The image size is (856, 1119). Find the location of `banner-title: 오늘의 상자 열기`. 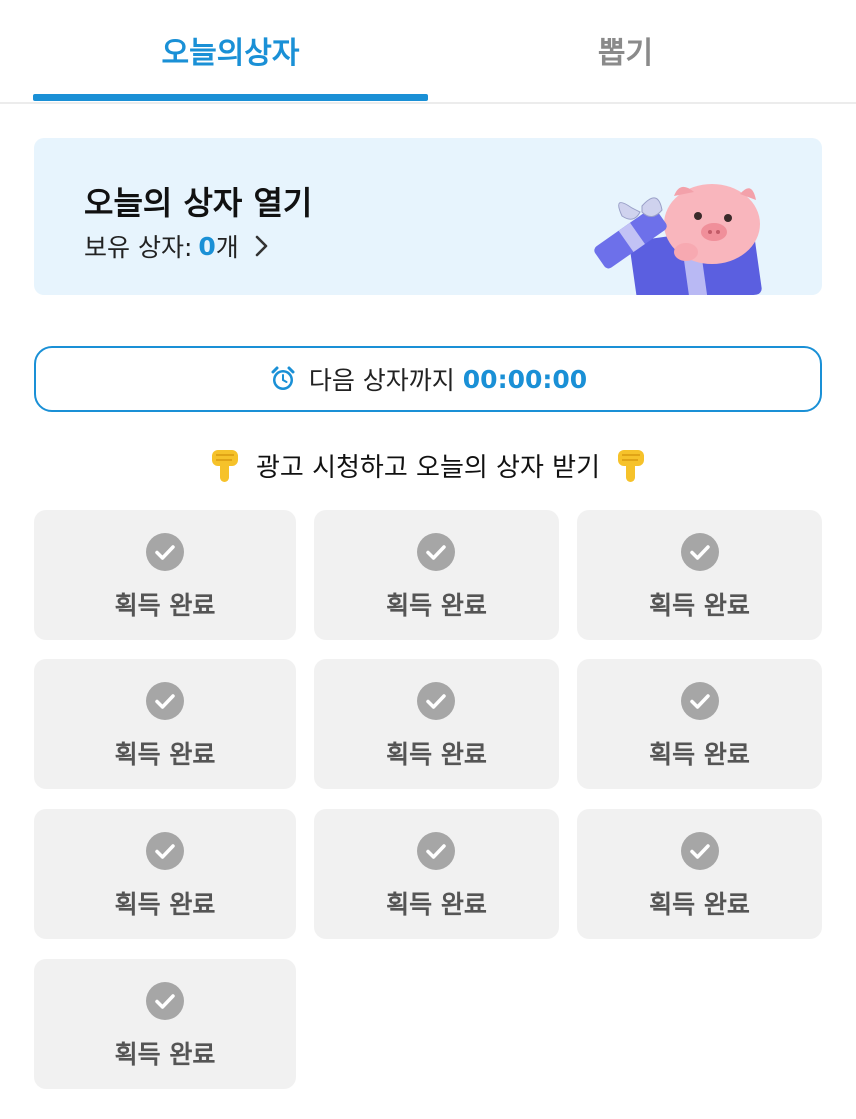

banner-title: 오늘의 상자 열기 is located at coordinates (198, 203).